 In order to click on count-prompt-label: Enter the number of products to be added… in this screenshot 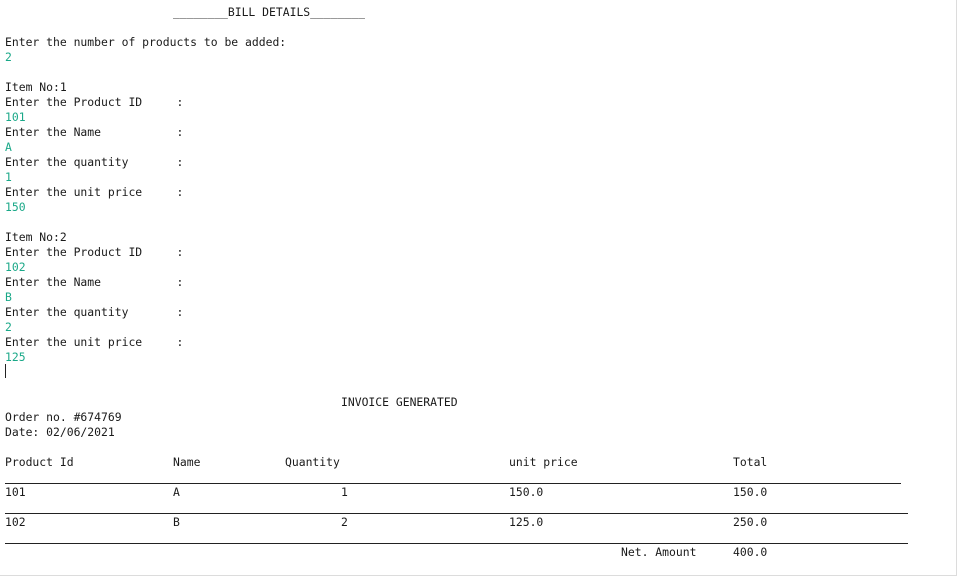, I will do `click(146, 42)`.